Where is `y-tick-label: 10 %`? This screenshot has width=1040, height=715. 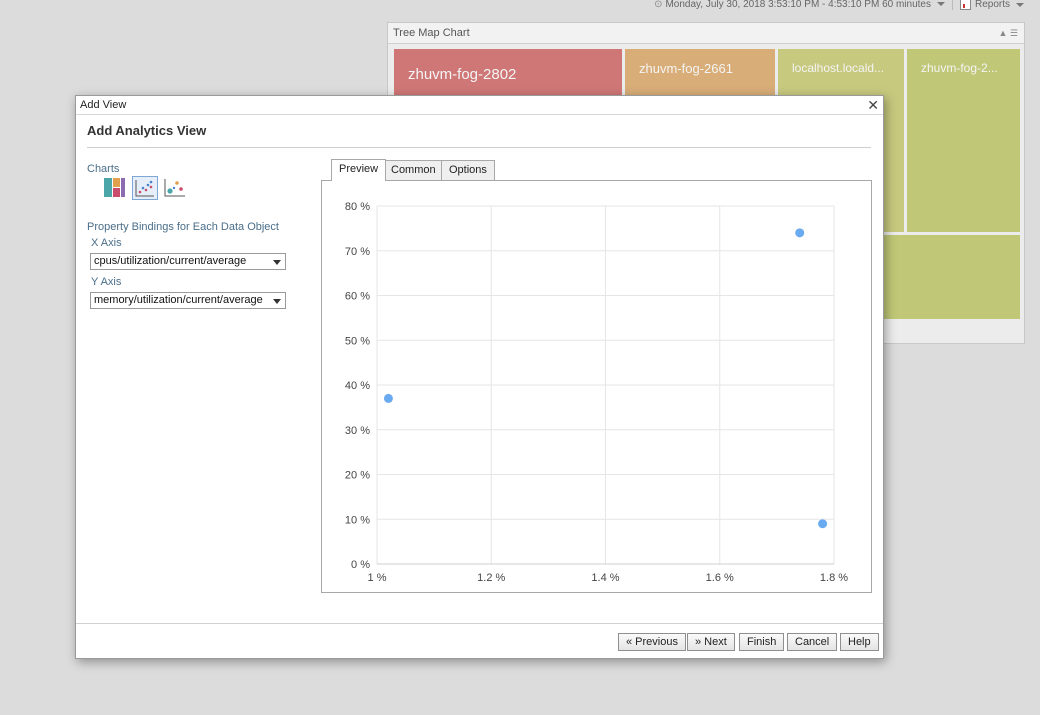 y-tick-label: 10 % is located at coordinates (357, 520).